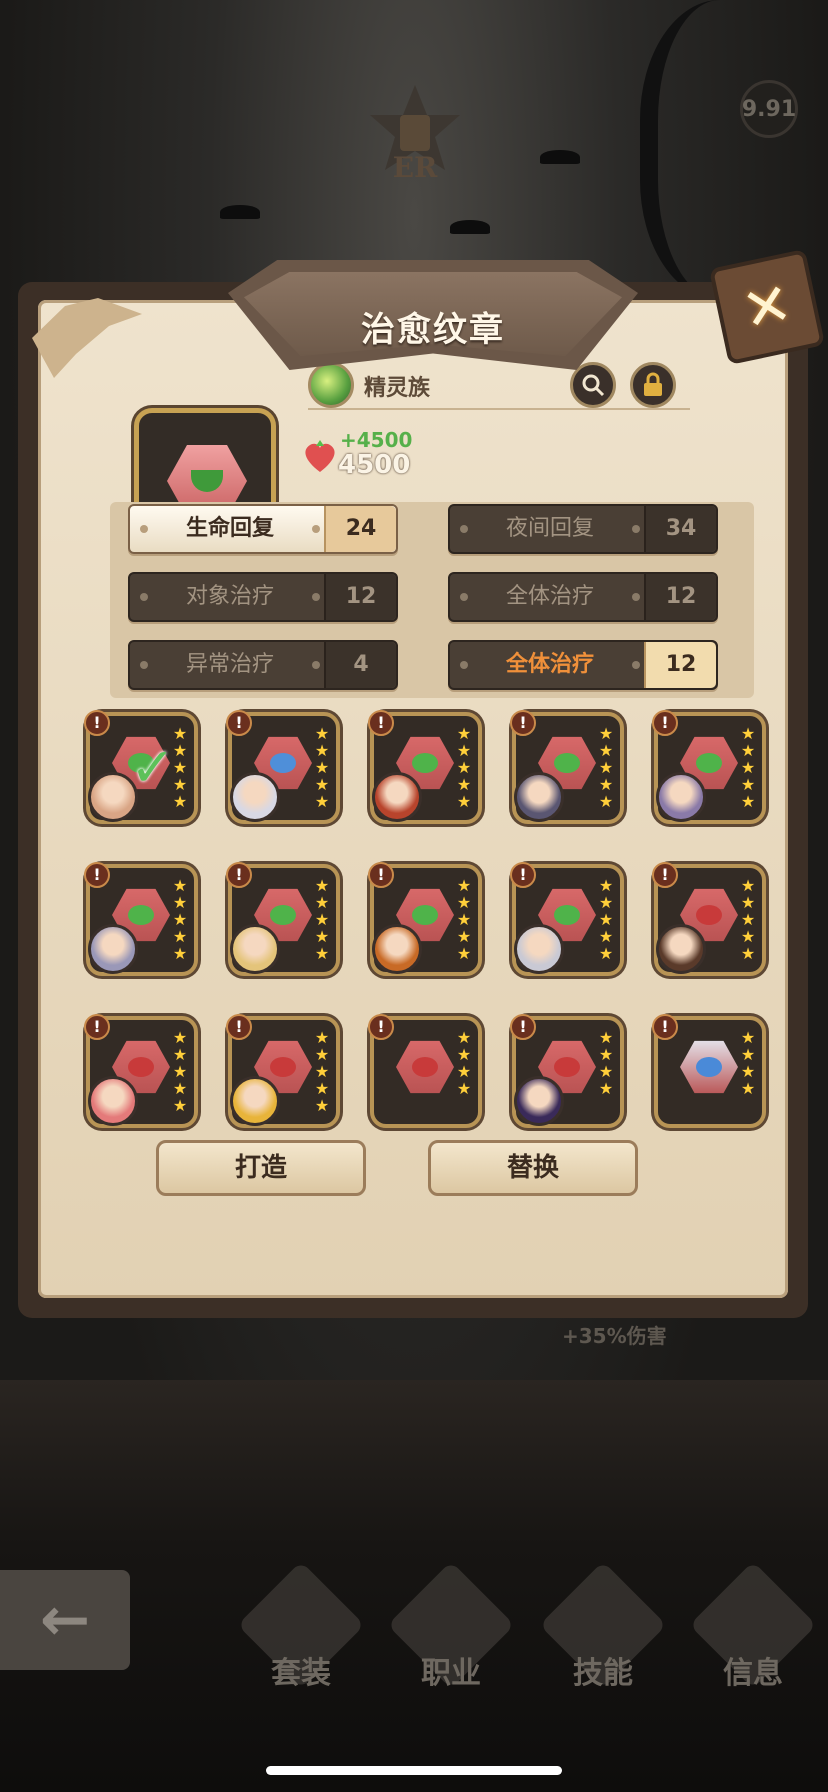 The width and height of the screenshot is (828, 1792). Describe the element at coordinates (451, 1673) in the screenshot. I see `nav-label-class: 职业` at that location.